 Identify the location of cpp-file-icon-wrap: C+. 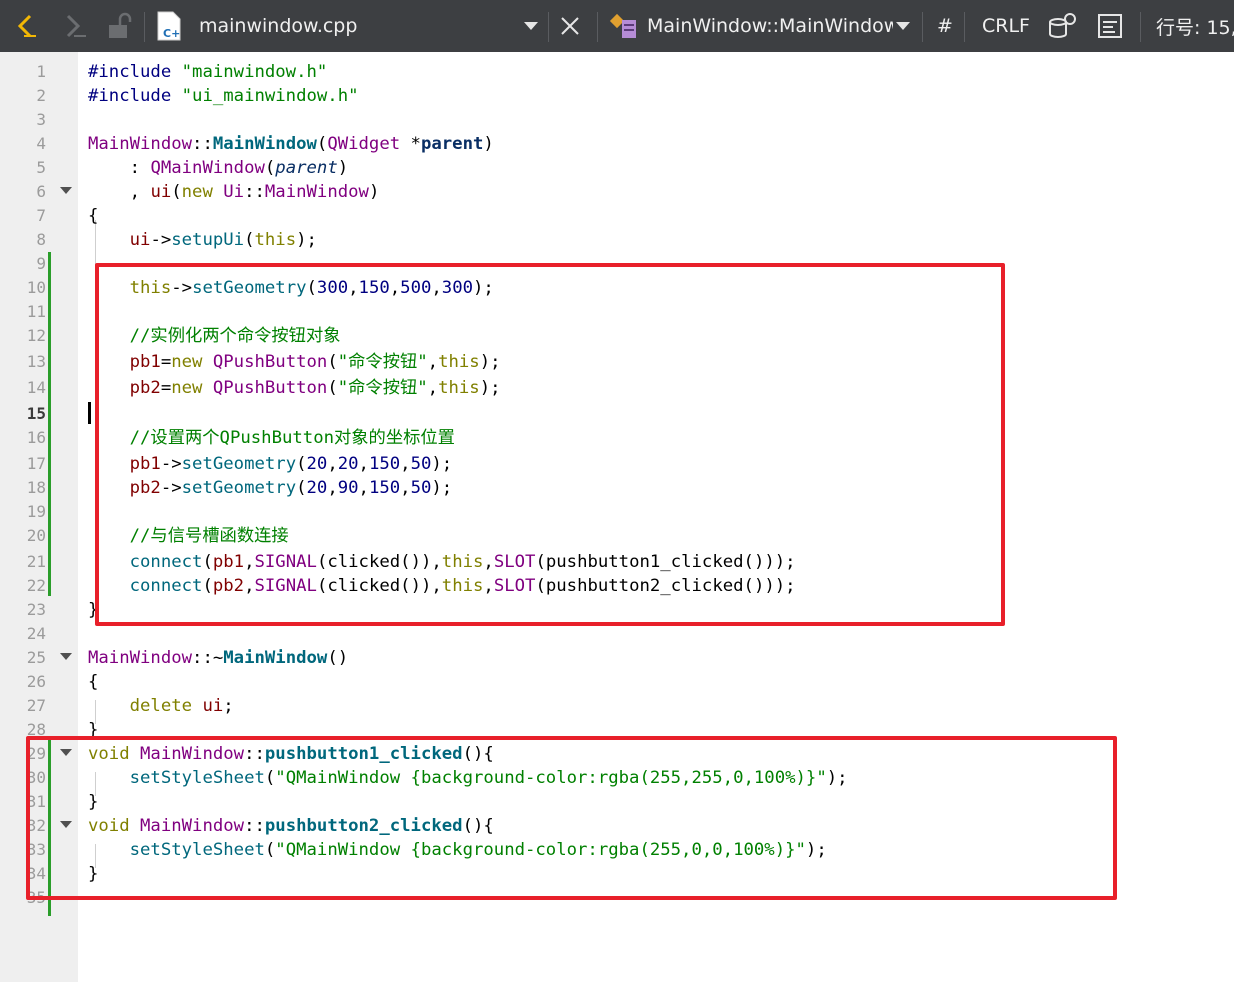
(171, 26).